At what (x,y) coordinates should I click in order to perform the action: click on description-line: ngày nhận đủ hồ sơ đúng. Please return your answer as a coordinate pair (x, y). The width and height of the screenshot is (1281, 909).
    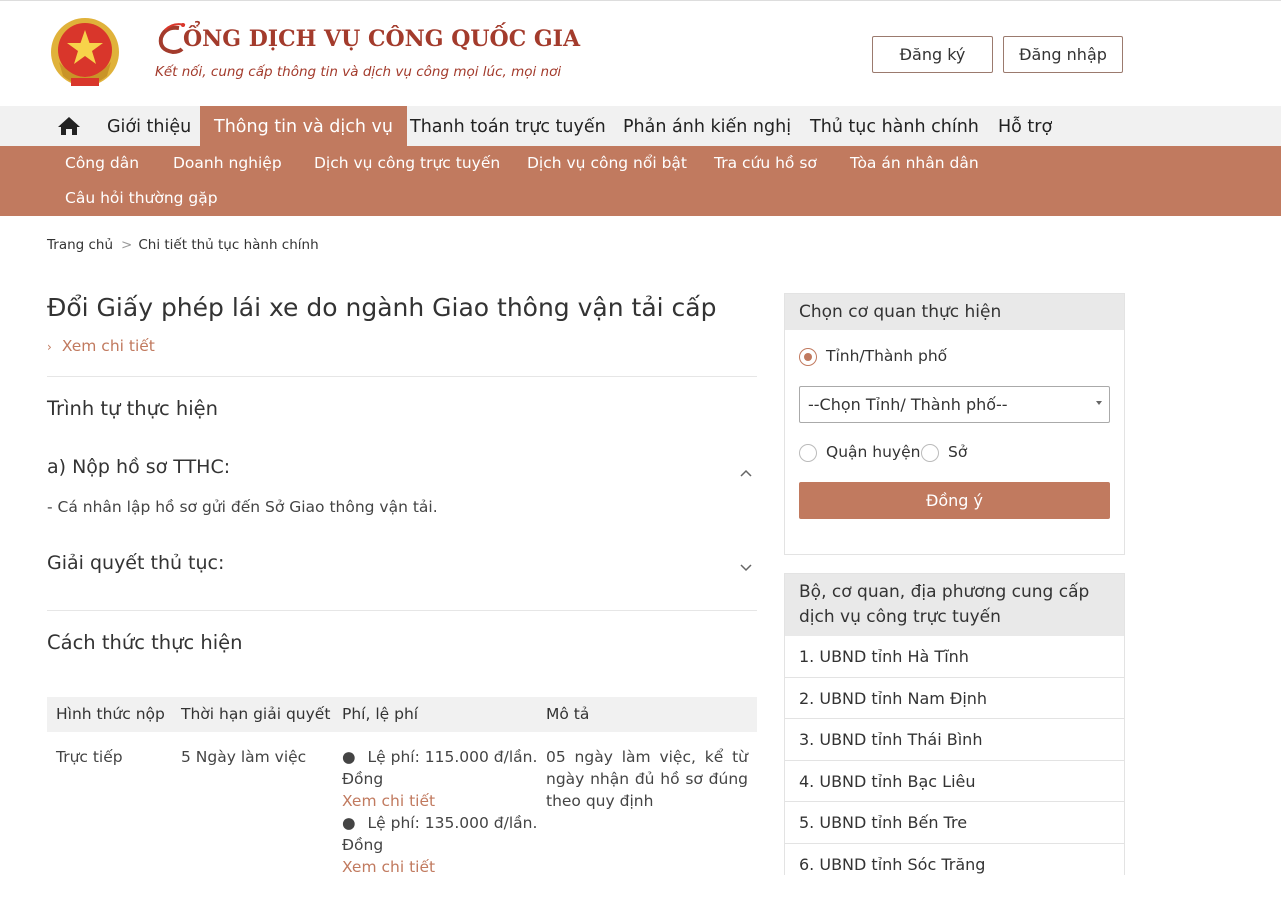
    Looking at the image, I should click on (647, 779).